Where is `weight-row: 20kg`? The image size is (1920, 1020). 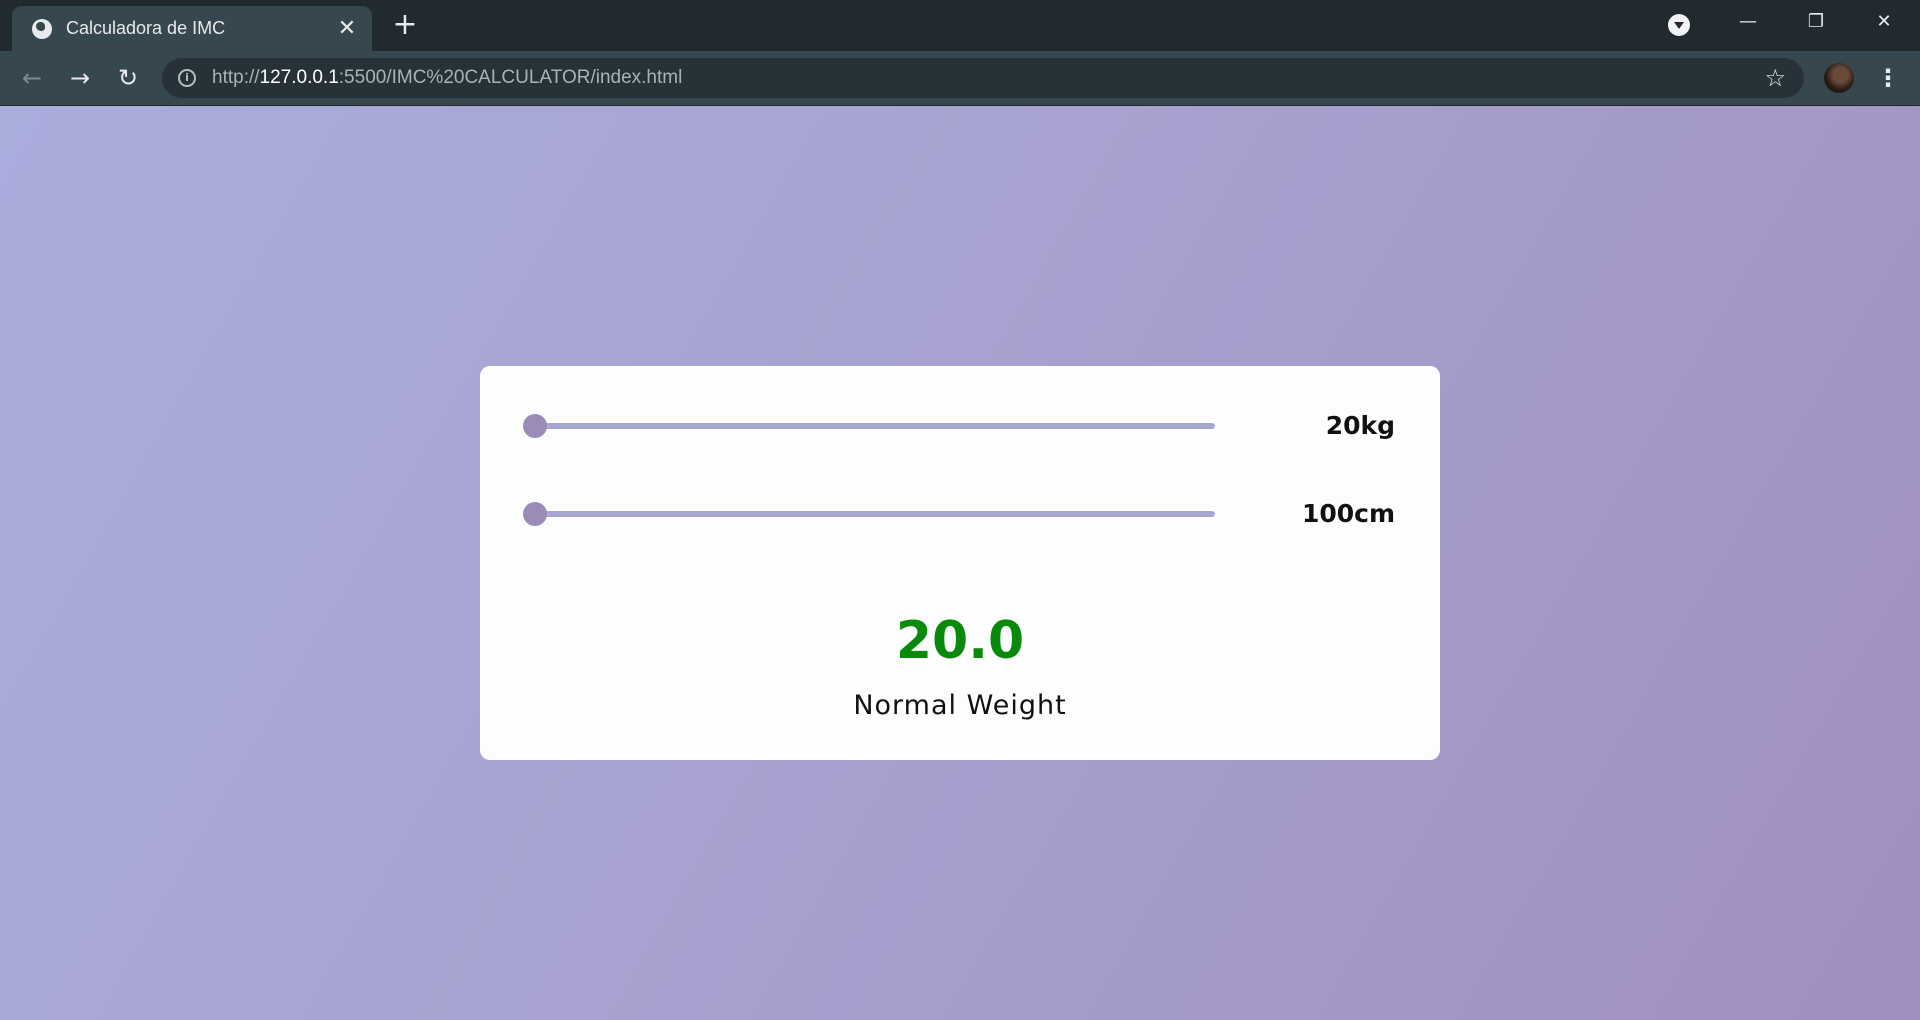
weight-row: 20kg is located at coordinates (959, 426).